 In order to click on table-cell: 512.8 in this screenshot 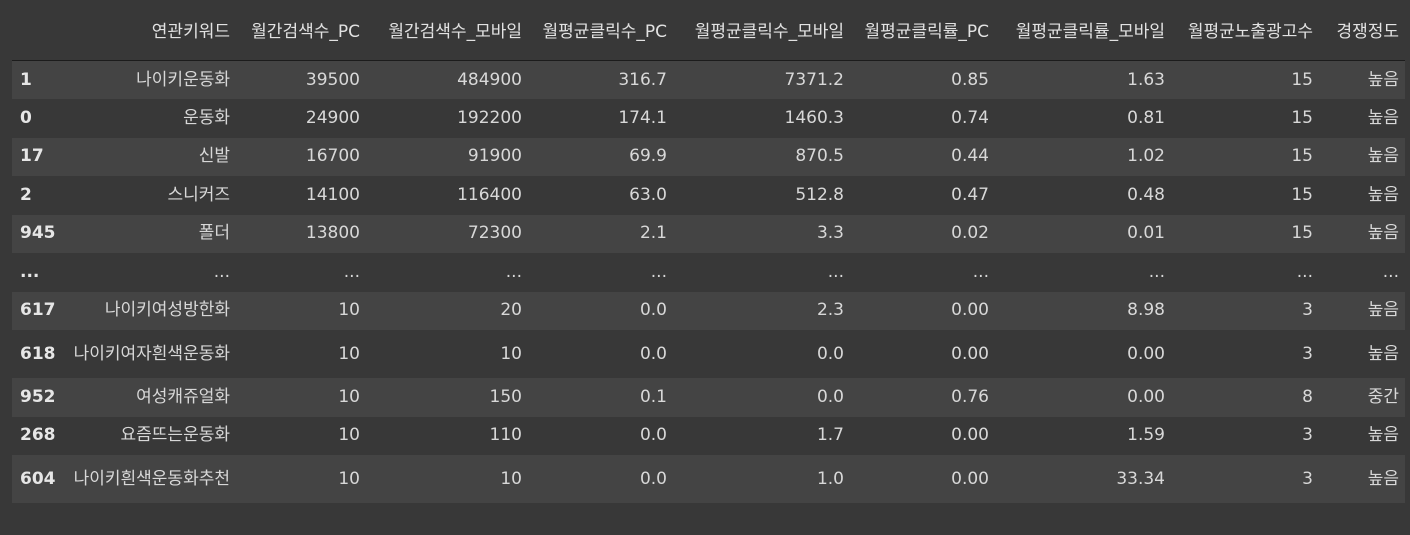, I will do `click(819, 194)`.